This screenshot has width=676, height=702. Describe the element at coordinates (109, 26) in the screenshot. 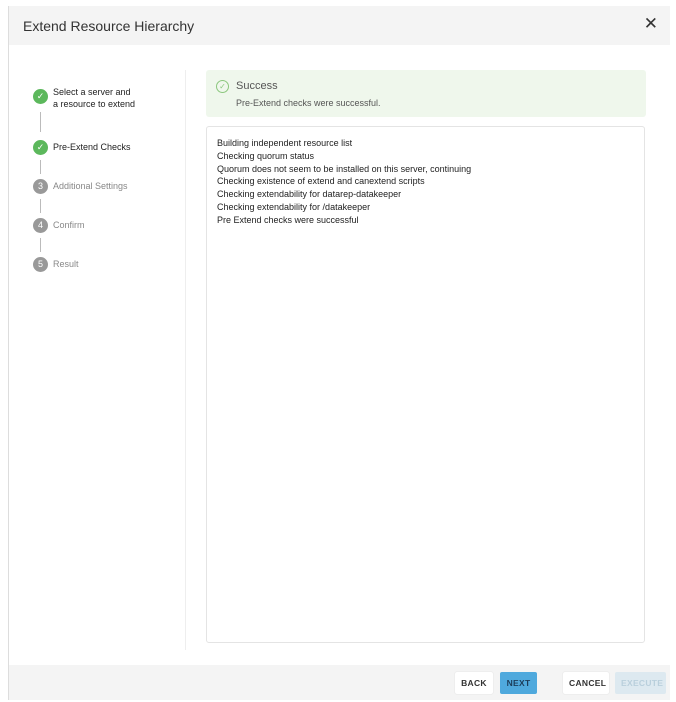

I see `dialog-title: Extend Resource Hierarchy` at that location.